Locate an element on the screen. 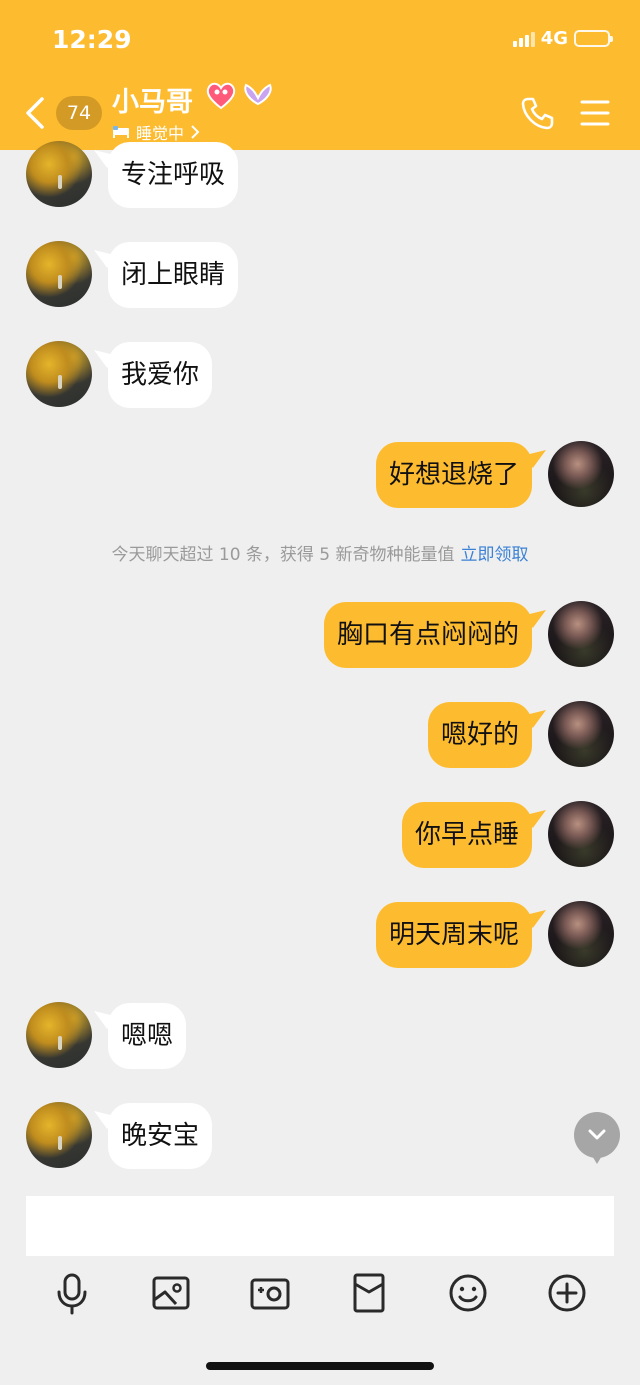 The image size is (640, 1385). message-bubble-incoming: 嗯嗯 is located at coordinates (147, 1036).